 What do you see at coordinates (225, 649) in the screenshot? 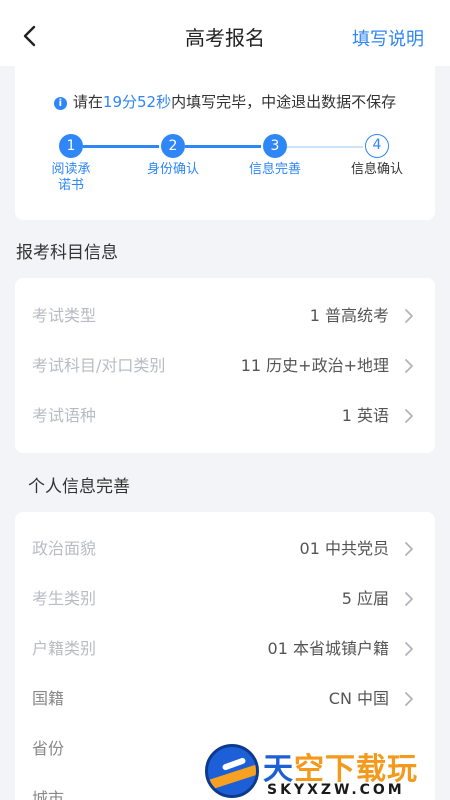
I see `list-item-household-type: 户籍类别 01 本省城镇户籍` at bounding box center [225, 649].